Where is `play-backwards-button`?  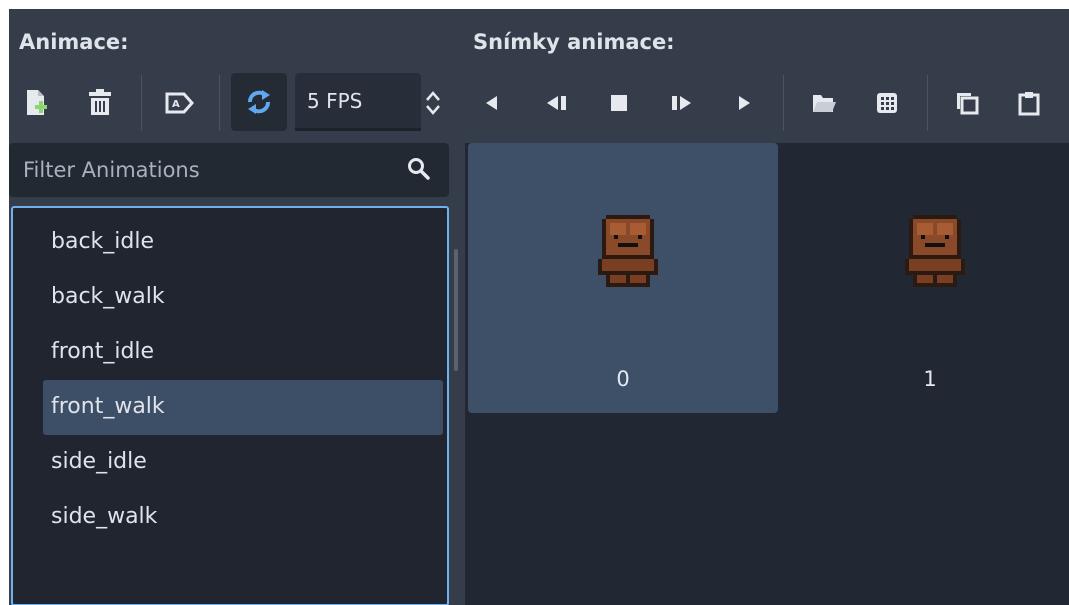
play-backwards-button is located at coordinates (491, 103).